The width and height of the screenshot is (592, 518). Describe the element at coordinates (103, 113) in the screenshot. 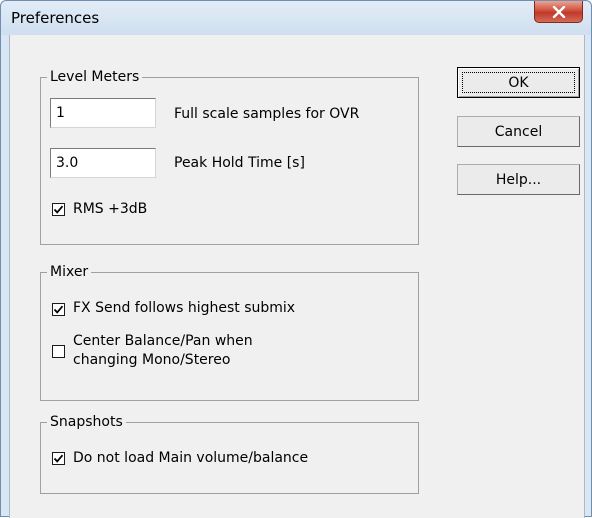

I see `ovr-samples-input` at that location.